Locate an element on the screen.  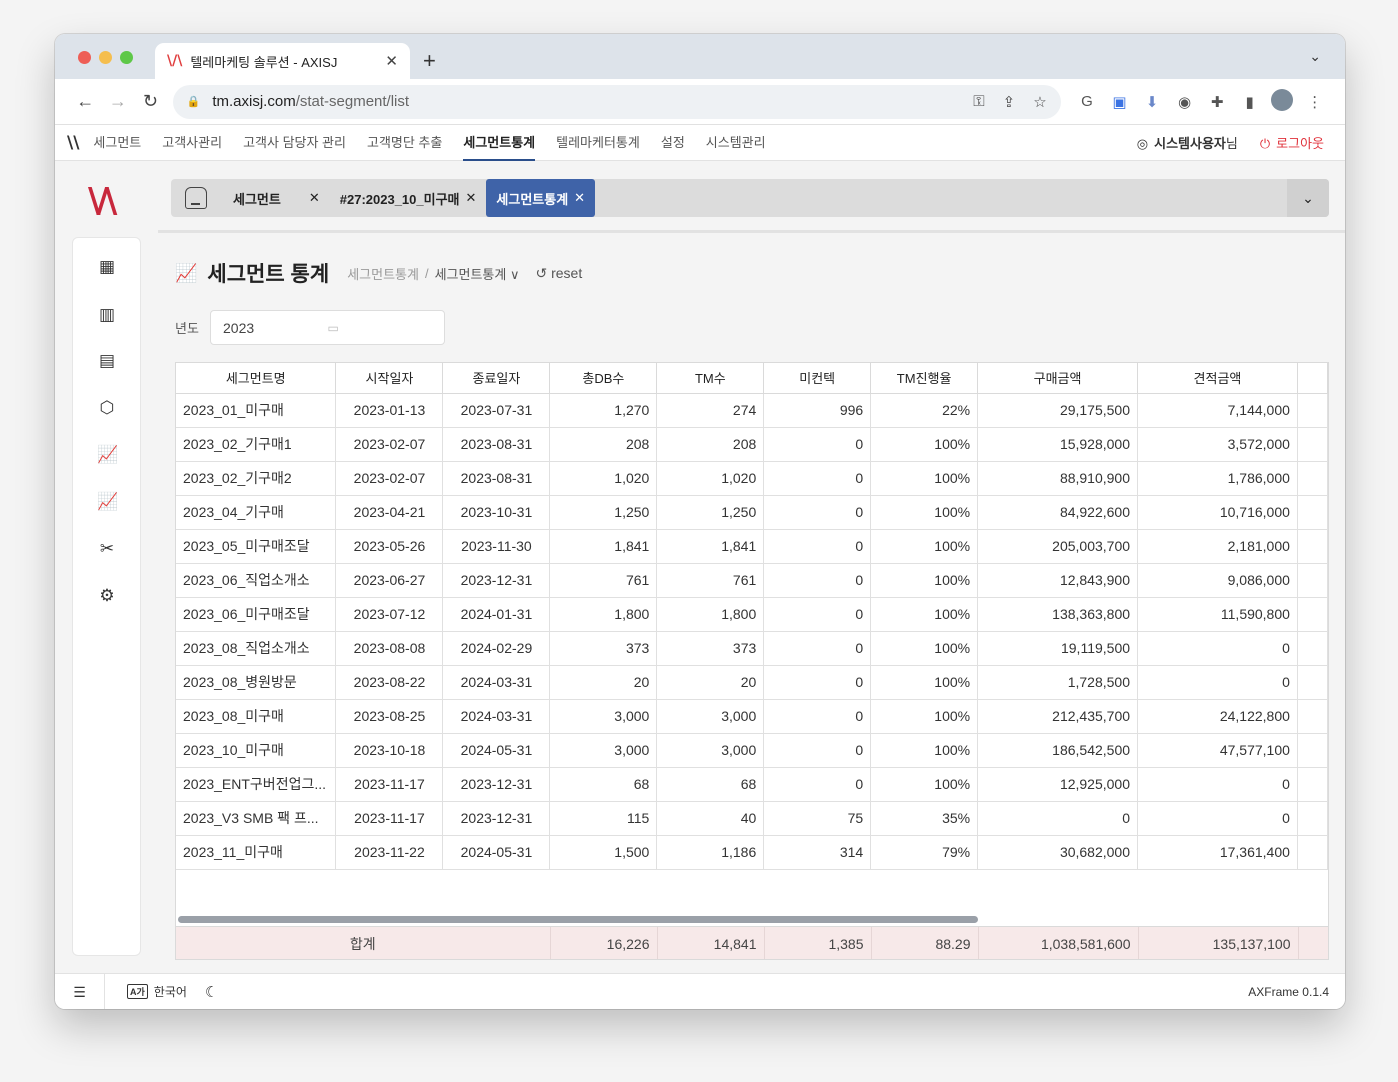
reset-button: ↺ reset is located at coordinates (558, 273).